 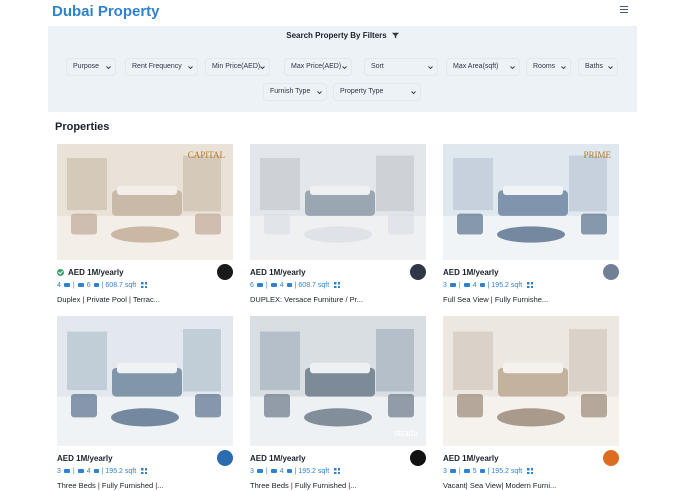 What do you see at coordinates (290, 91) in the screenshot?
I see `filter-select-label: Furnish Type` at bounding box center [290, 91].